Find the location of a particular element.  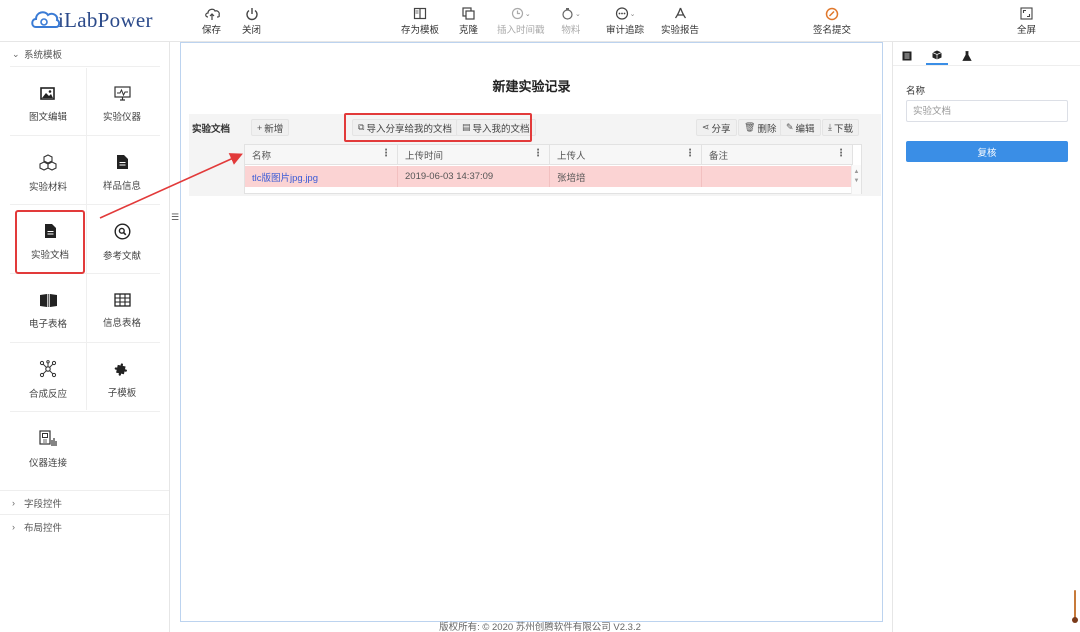

info-list-icon is located at coordinates (907, 56).